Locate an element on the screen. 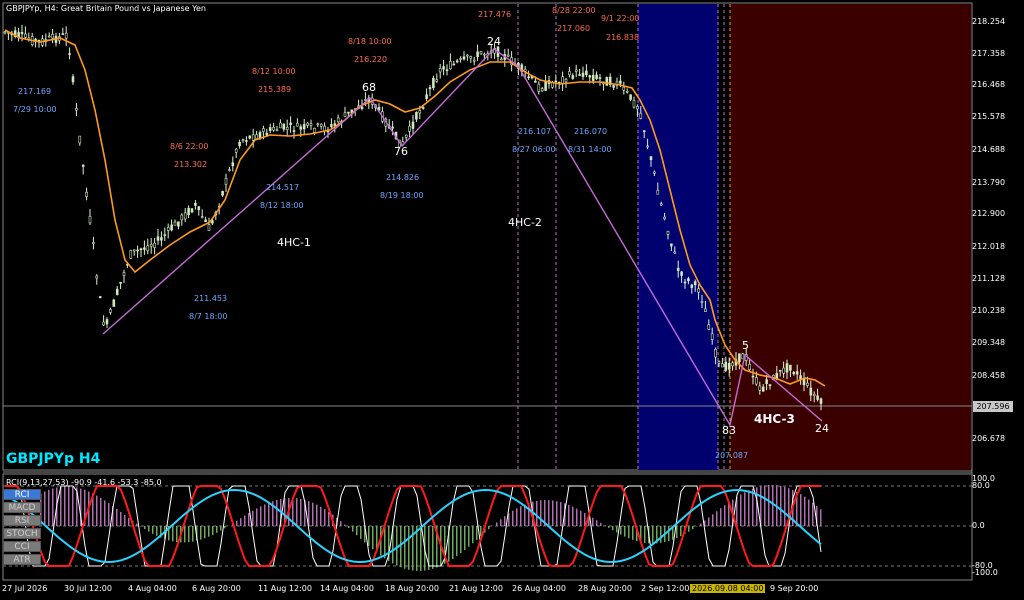  annotation-time: 8/18 10:00 is located at coordinates (370, 41).